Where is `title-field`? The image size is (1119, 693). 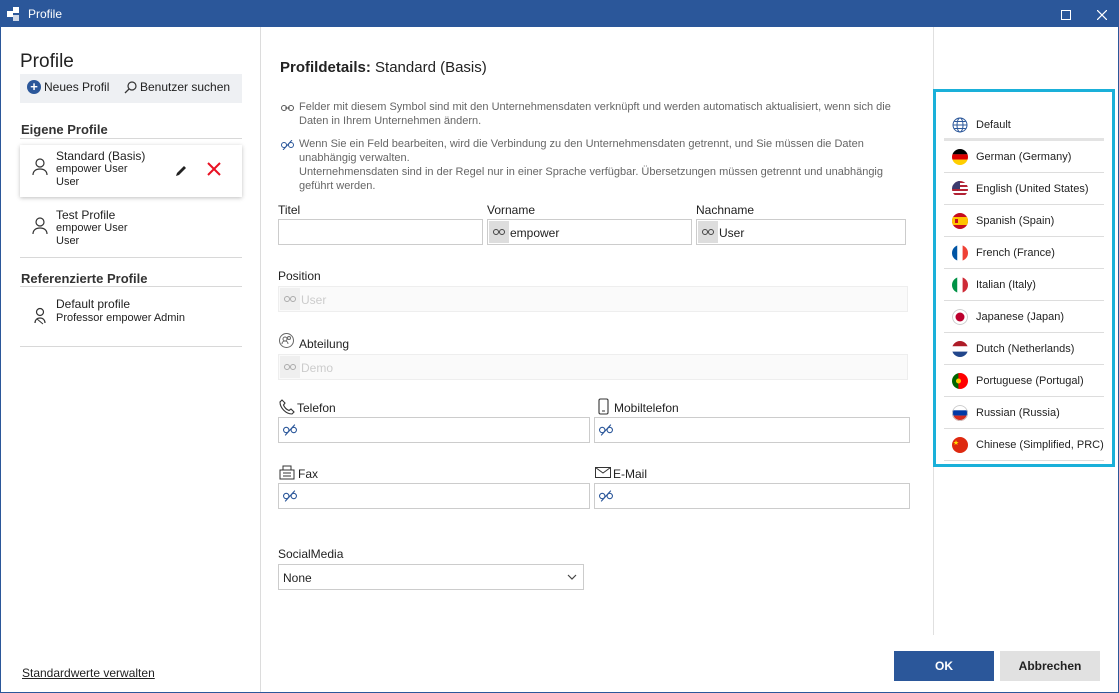 title-field is located at coordinates (380, 232).